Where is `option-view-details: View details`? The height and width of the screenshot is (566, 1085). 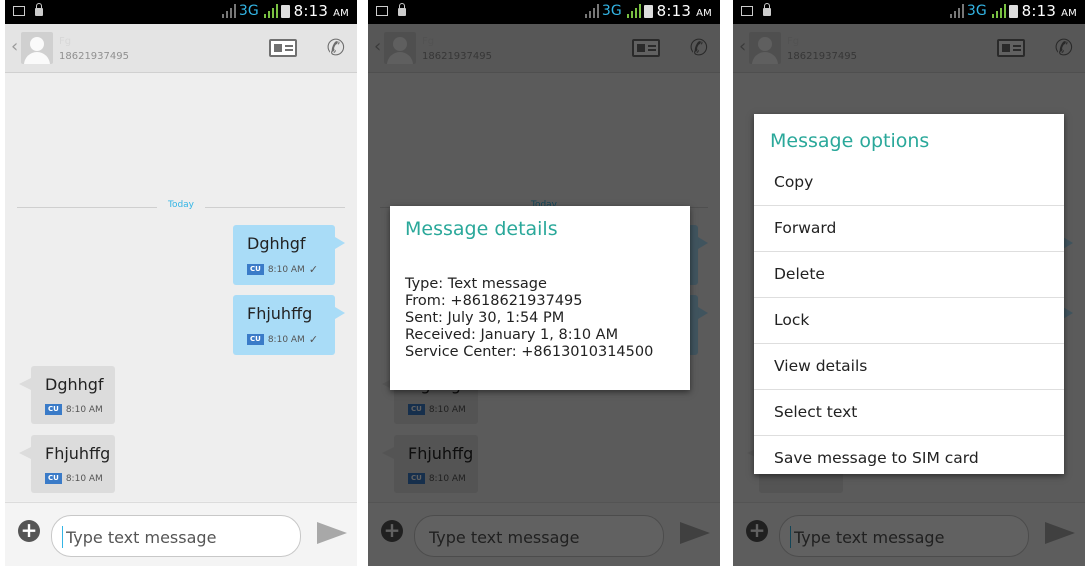
option-view-details: View details is located at coordinates (909, 367).